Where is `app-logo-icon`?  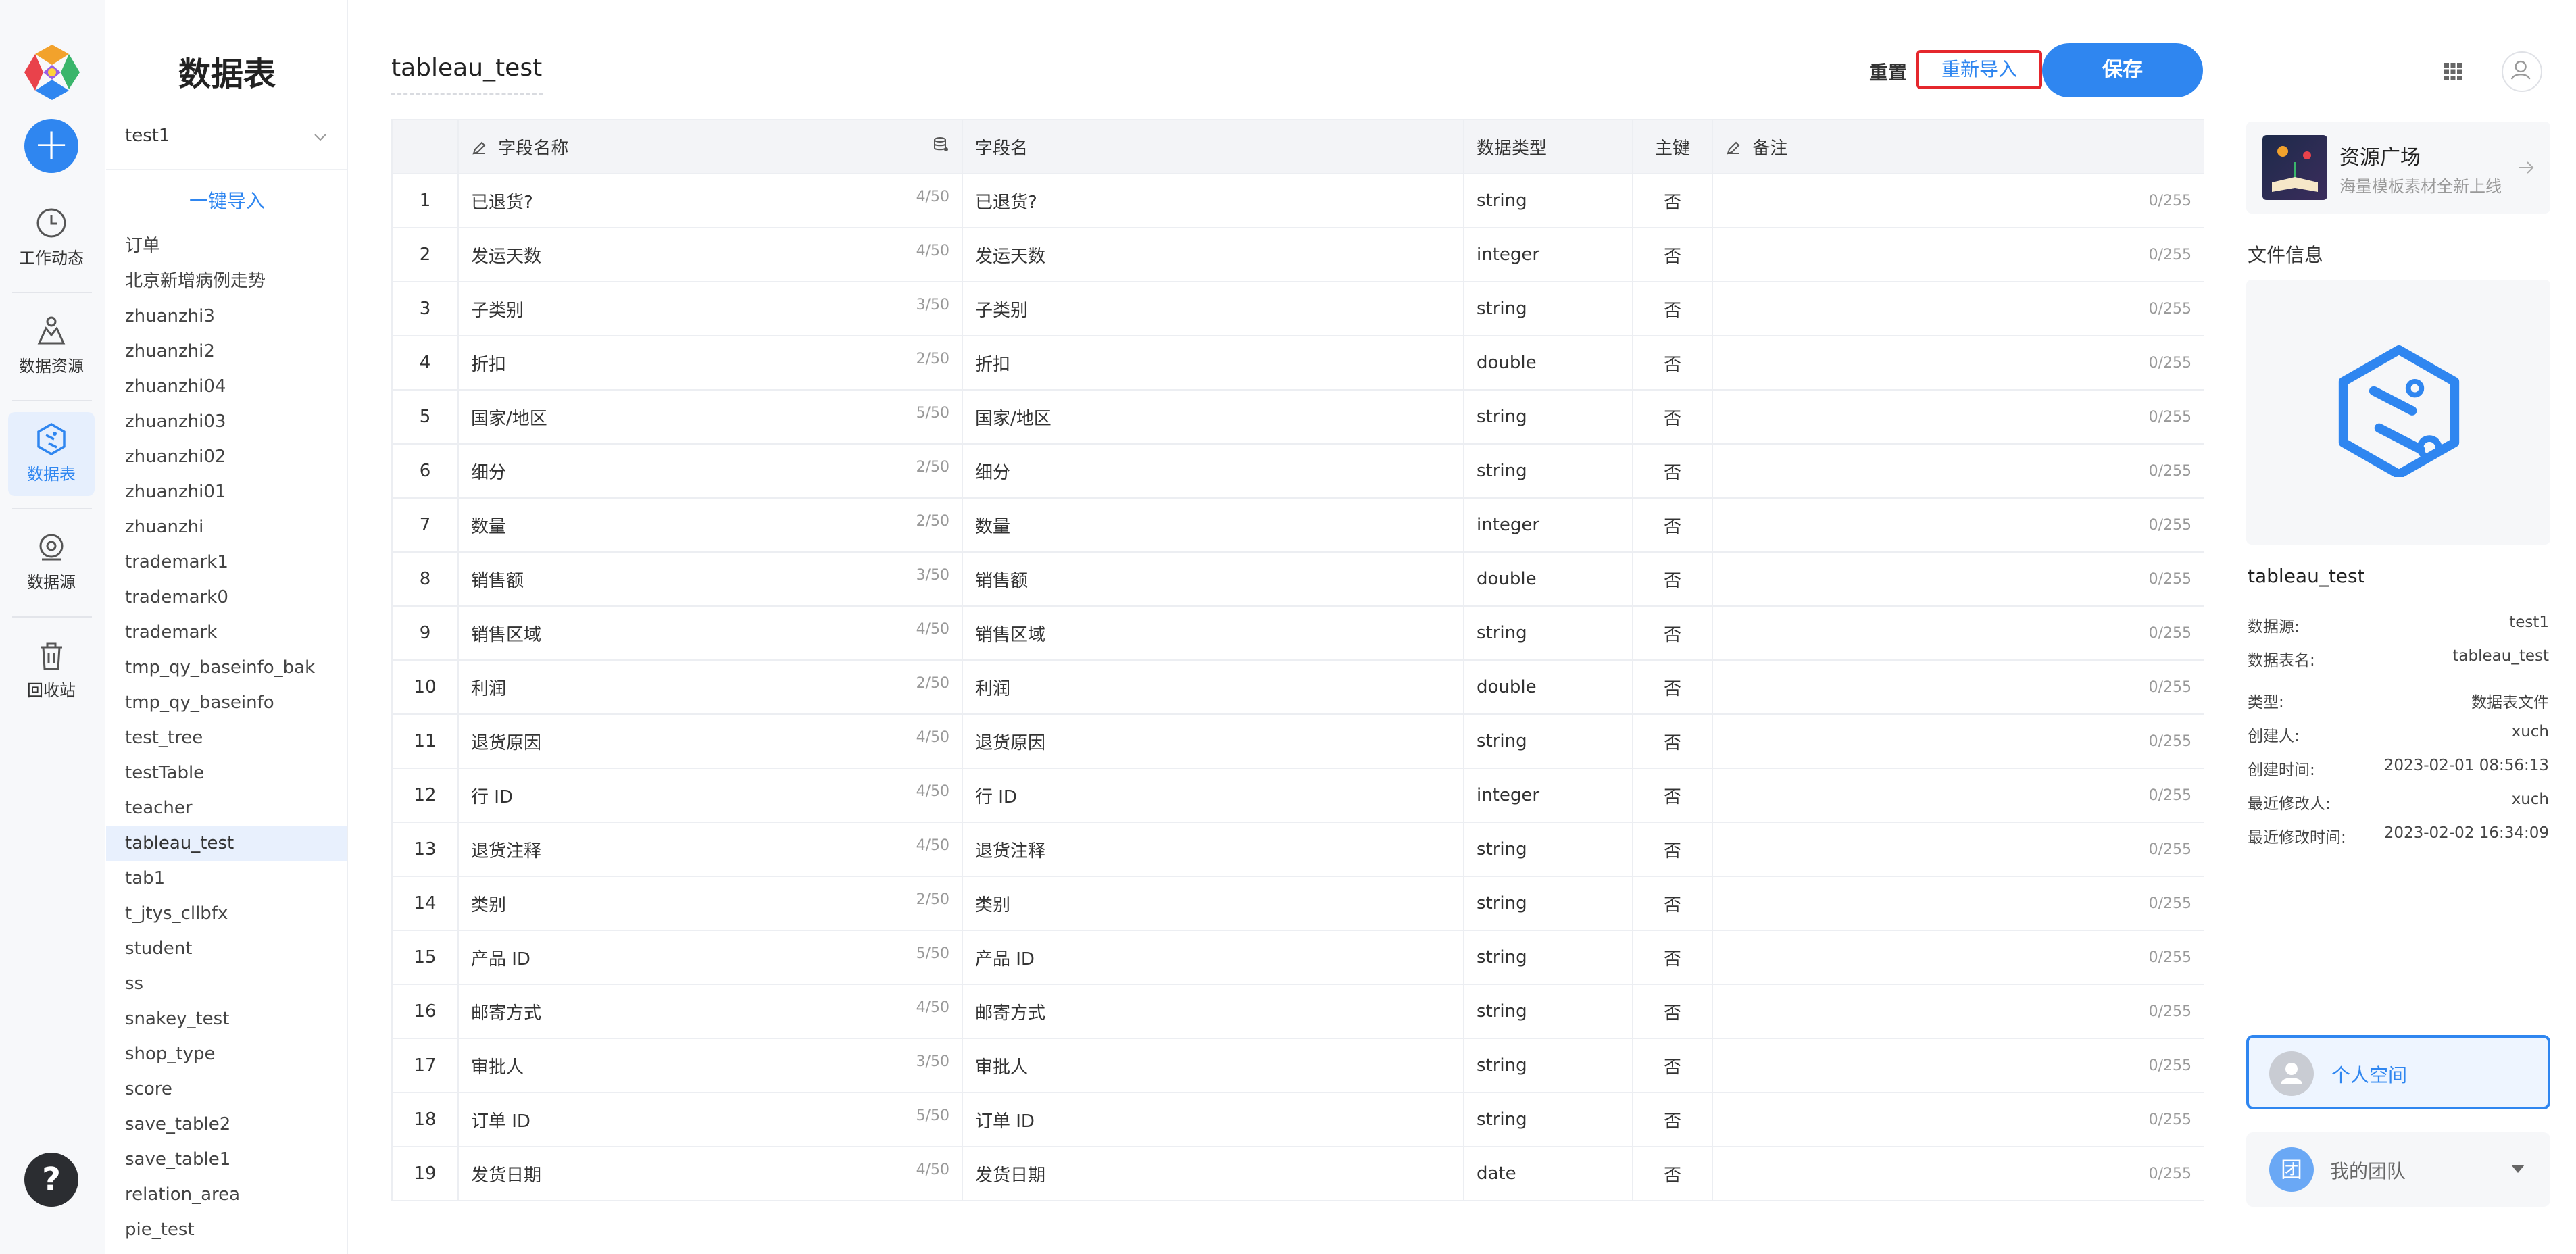 app-logo-icon is located at coordinates (52, 72).